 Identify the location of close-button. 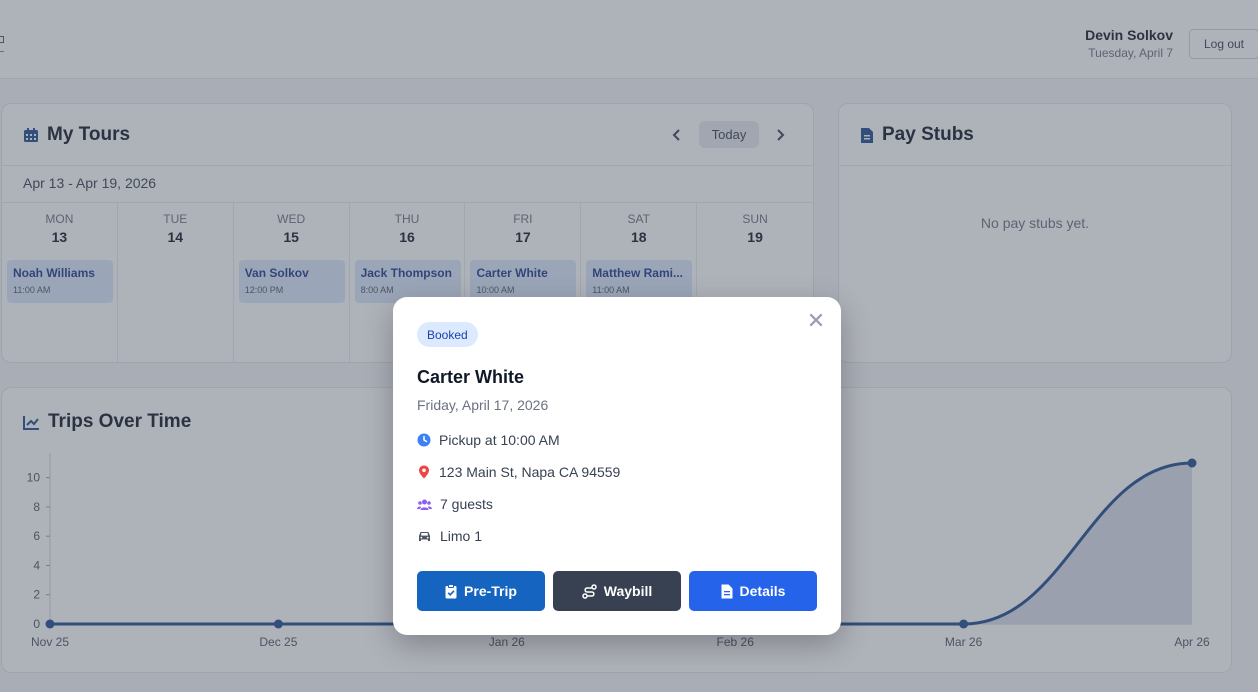
(816, 320).